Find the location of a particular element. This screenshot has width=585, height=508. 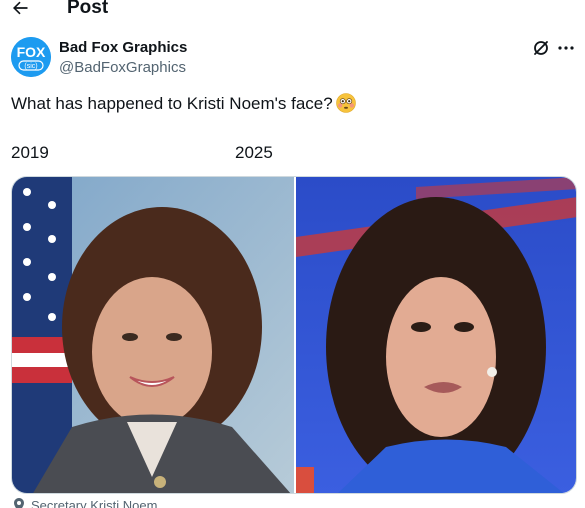

grok-icon is located at coordinates (541, 48).